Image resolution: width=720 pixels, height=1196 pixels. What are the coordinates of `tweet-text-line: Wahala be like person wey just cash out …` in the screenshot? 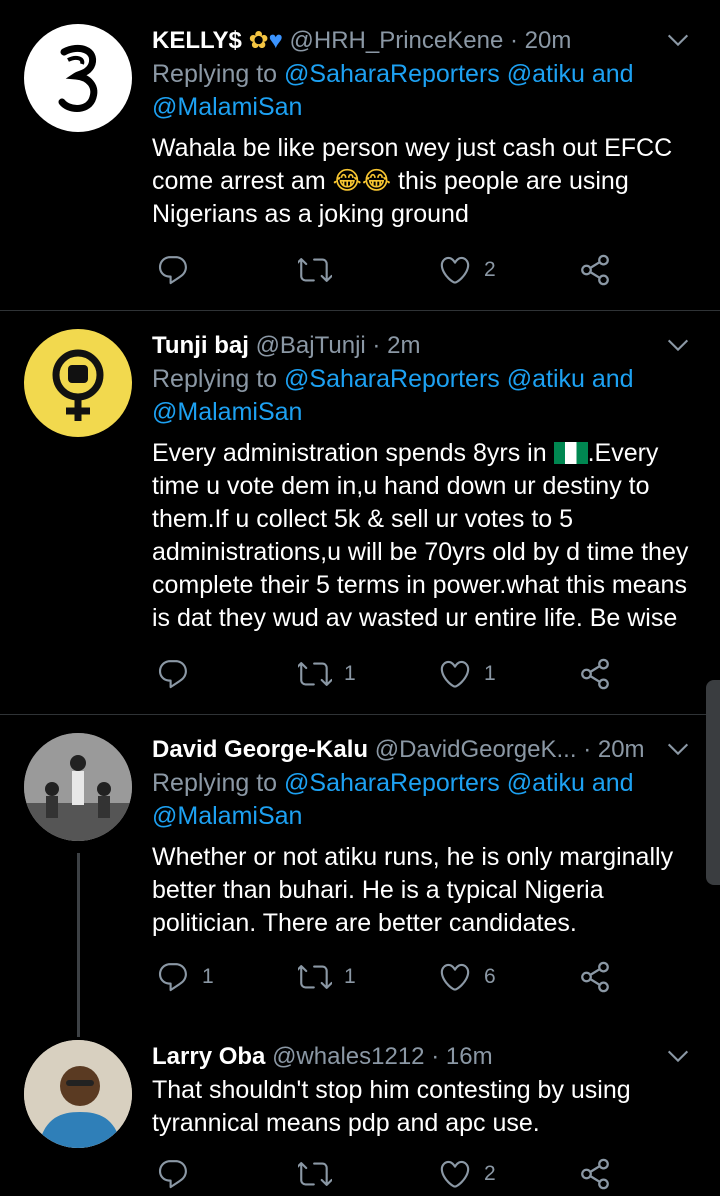 It's located at (412, 148).